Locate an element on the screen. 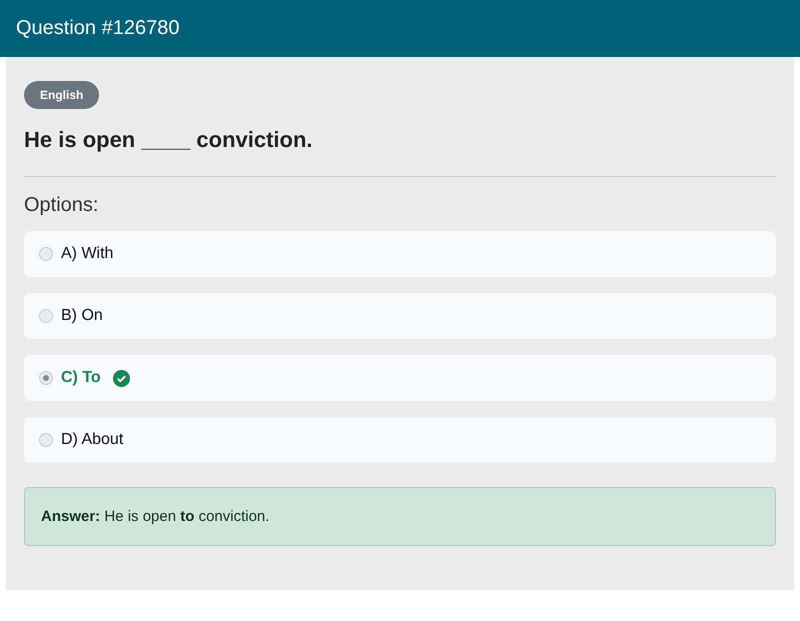 This screenshot has width=800, height=621. question-text: He is open ____ conviction. is located at coordinates (169, 140).